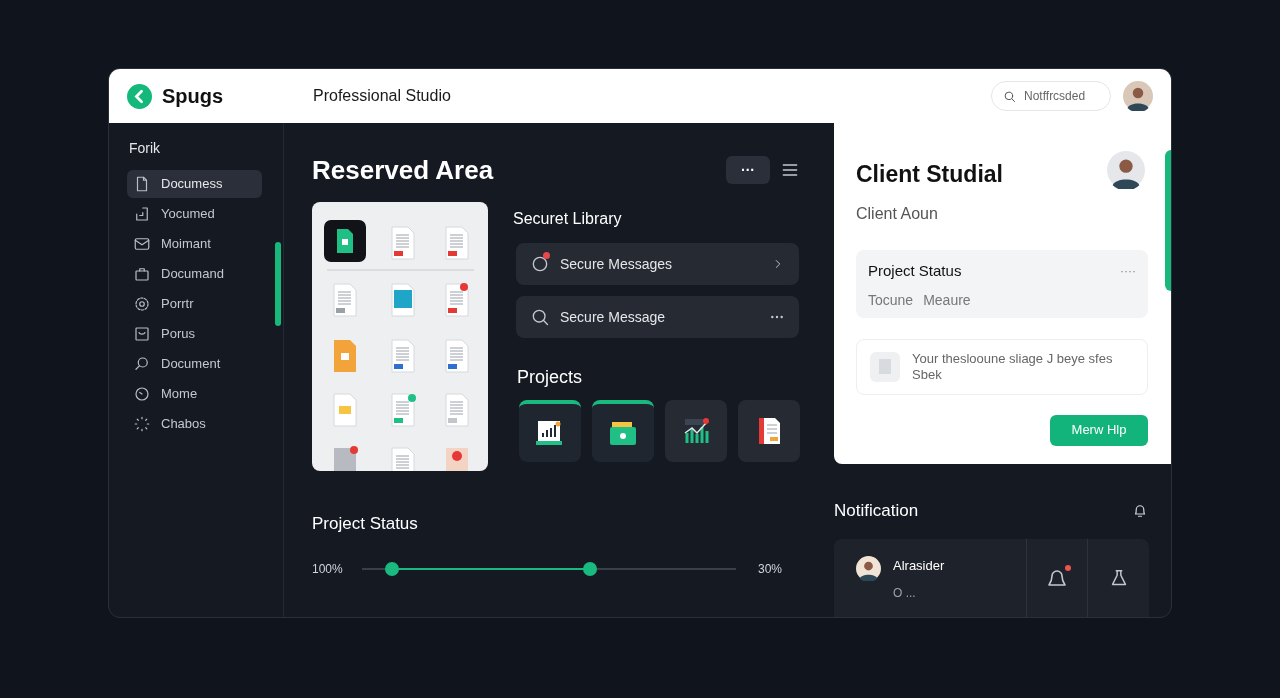  I want to click on brand-name: Spugs, so click(193, 96).